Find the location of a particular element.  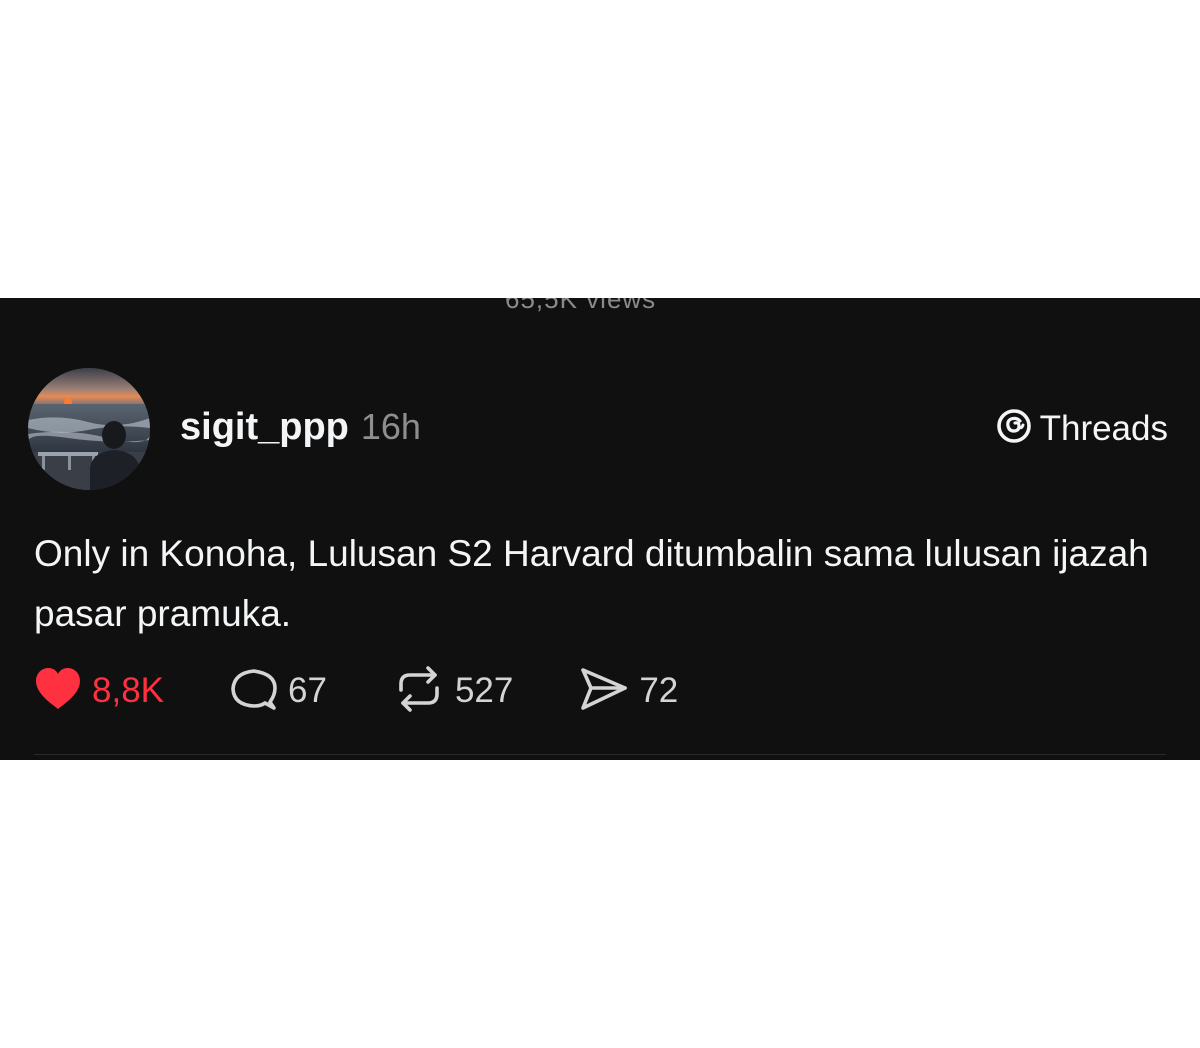

username: sigit_ppp is located at coordinates (264, 427).